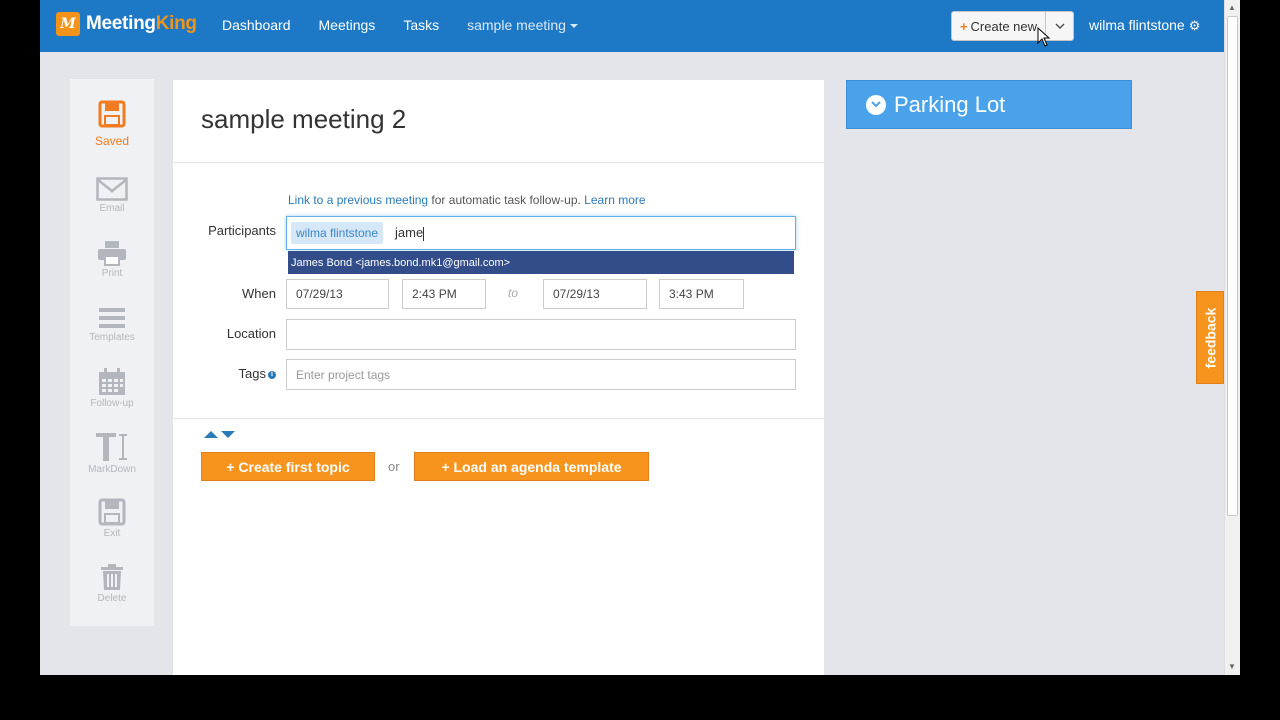 The width and height of the screenshot is (1280, 720). Describe the element at coordinates (141, 23) in the screenshot. I see `logo-text: MeetingKing` at that location.